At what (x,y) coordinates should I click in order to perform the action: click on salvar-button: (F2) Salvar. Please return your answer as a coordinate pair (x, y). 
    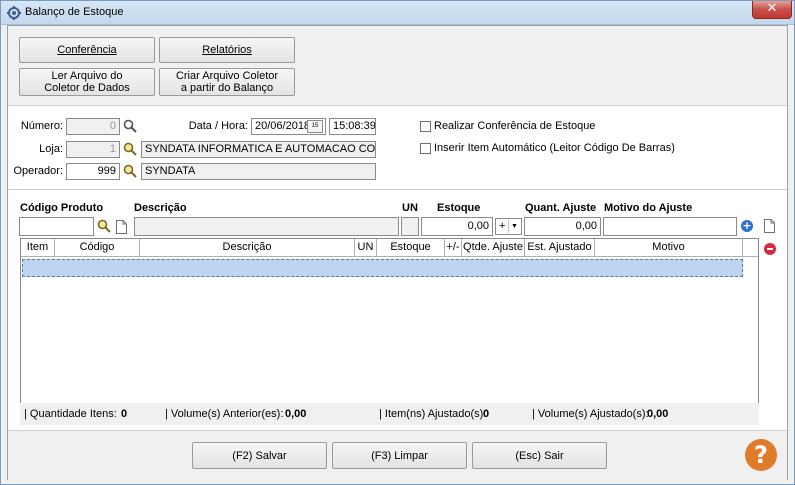
    Looking at the image, I should click on (259, 455).